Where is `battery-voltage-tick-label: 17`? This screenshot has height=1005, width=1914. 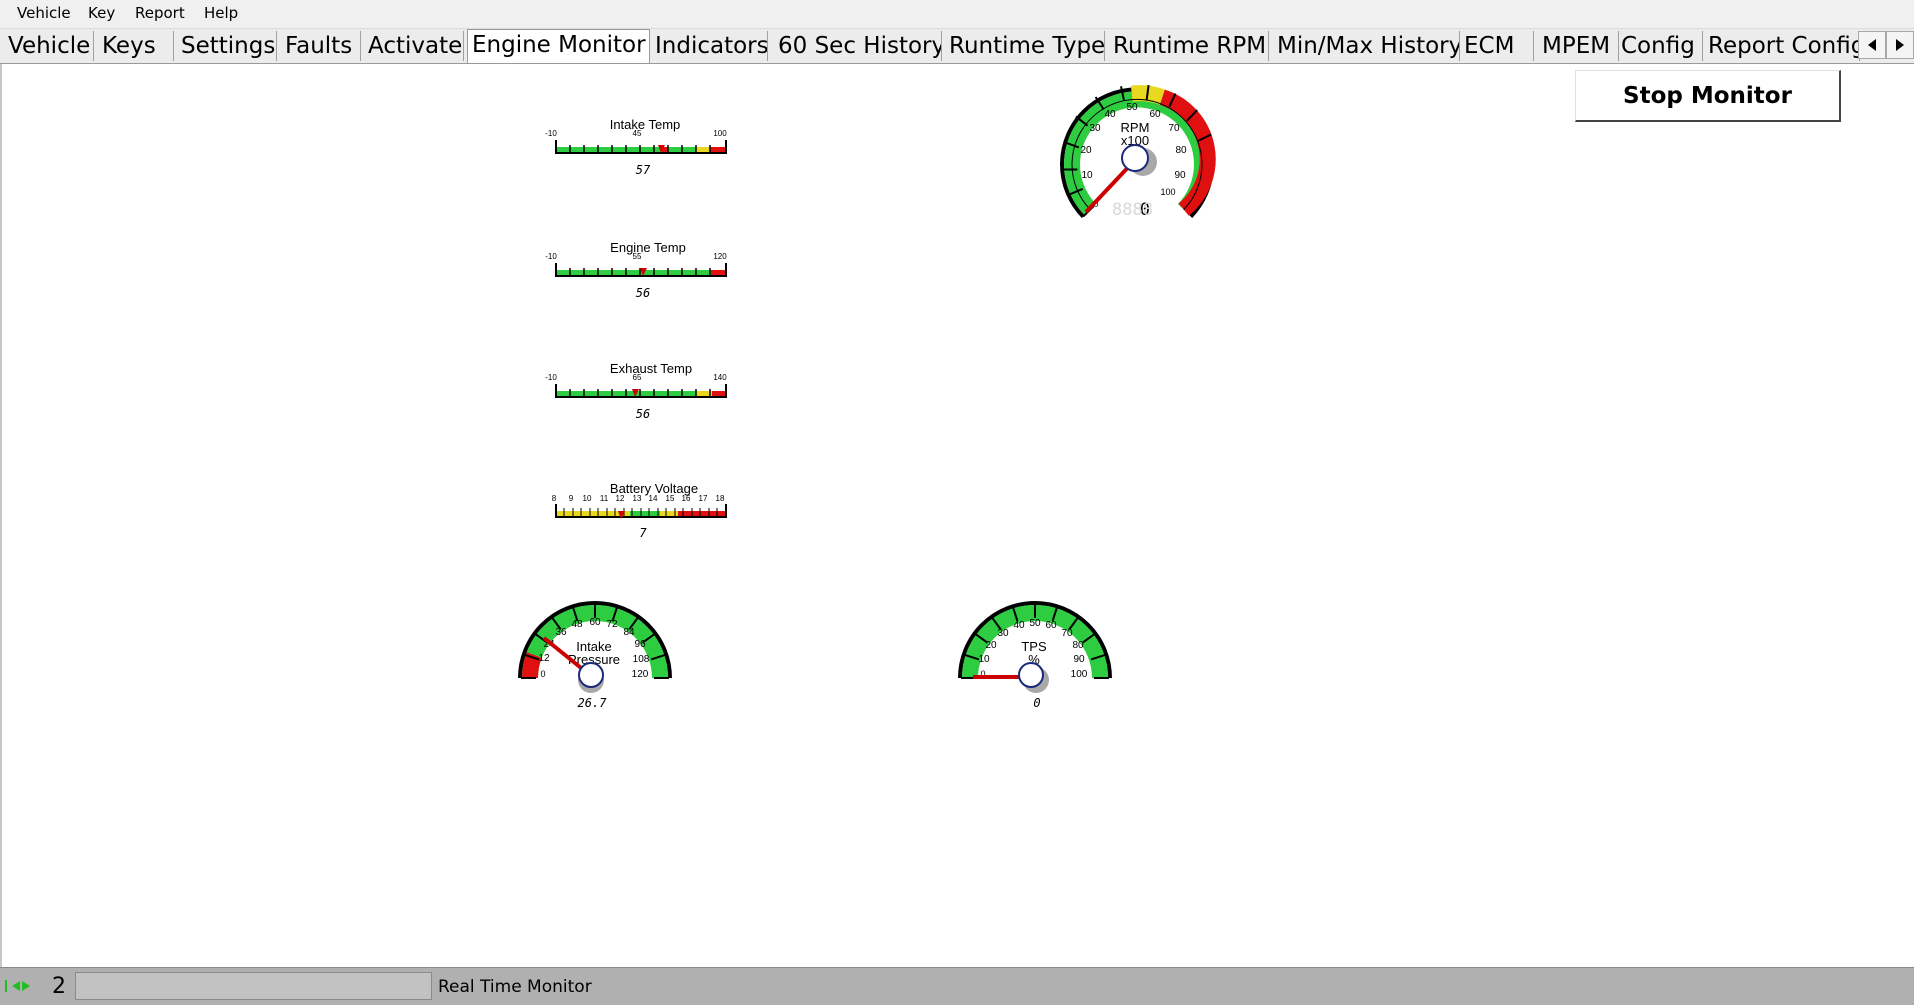
battery-voltage-tick-label: 17 is located at coordinates (703, 498).